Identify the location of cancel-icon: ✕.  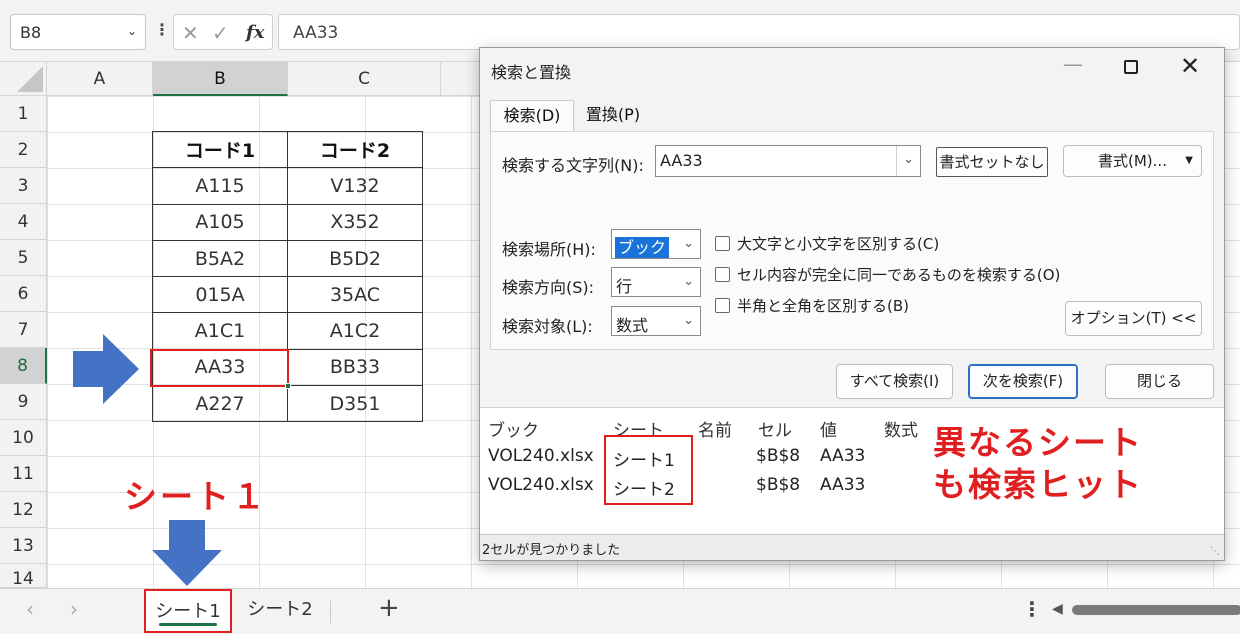
(190, 33).